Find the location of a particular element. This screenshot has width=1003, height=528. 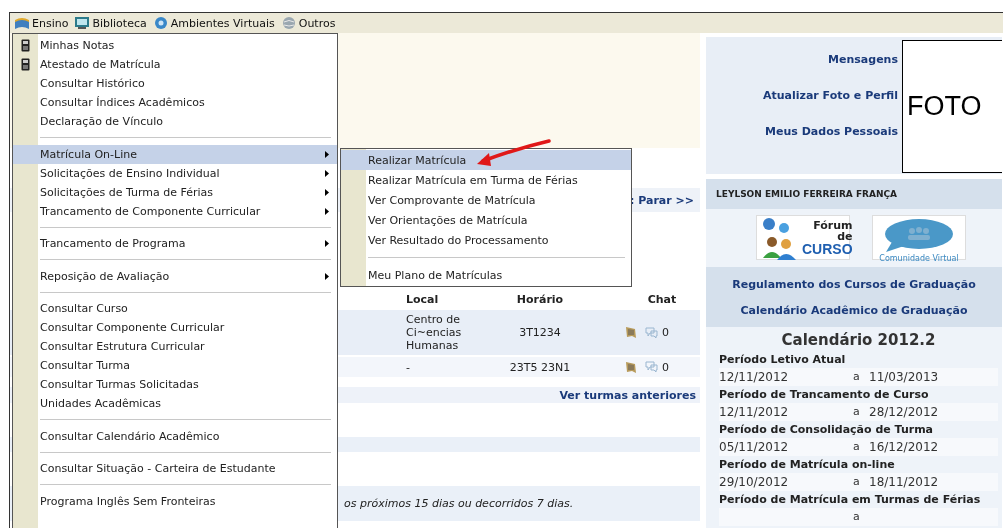

menu-item: Consultar Calendário Acadêmico is located at coordinates (175, 436).